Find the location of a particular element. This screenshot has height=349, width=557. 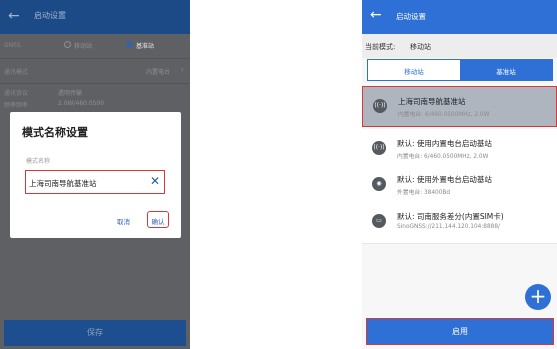

dialog-title: 模式名称设置 is located at coordinates (55, 132).